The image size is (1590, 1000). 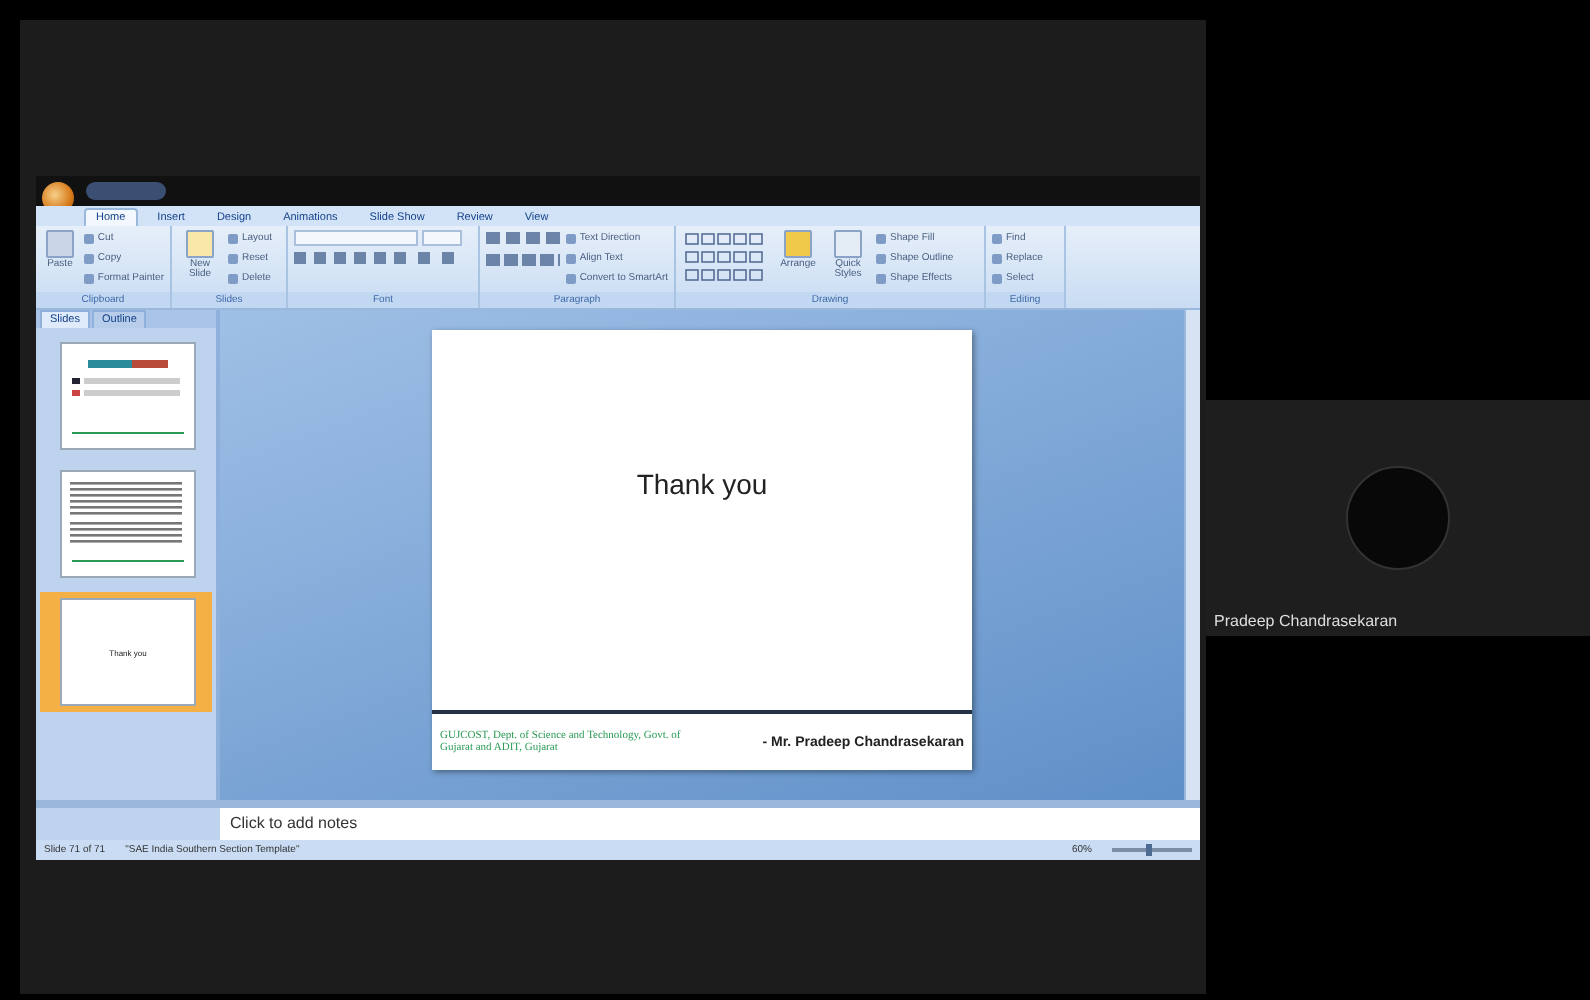 I want to click on paragraph-format-drawing, so click(x=523, y=250).